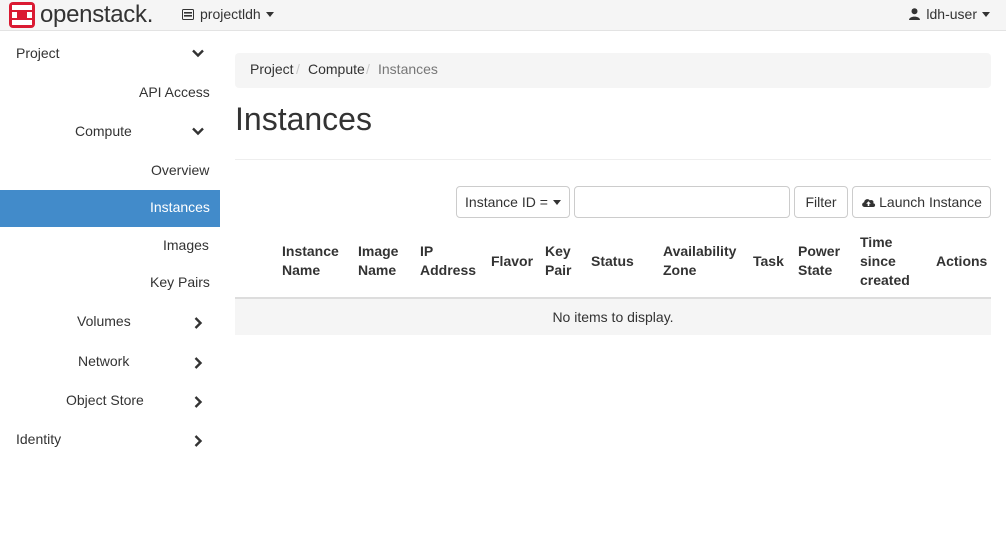 The height and width of the screenshot is (556, 1006). I want to click on sidebar-item-label: Instances, so click(180, 207).